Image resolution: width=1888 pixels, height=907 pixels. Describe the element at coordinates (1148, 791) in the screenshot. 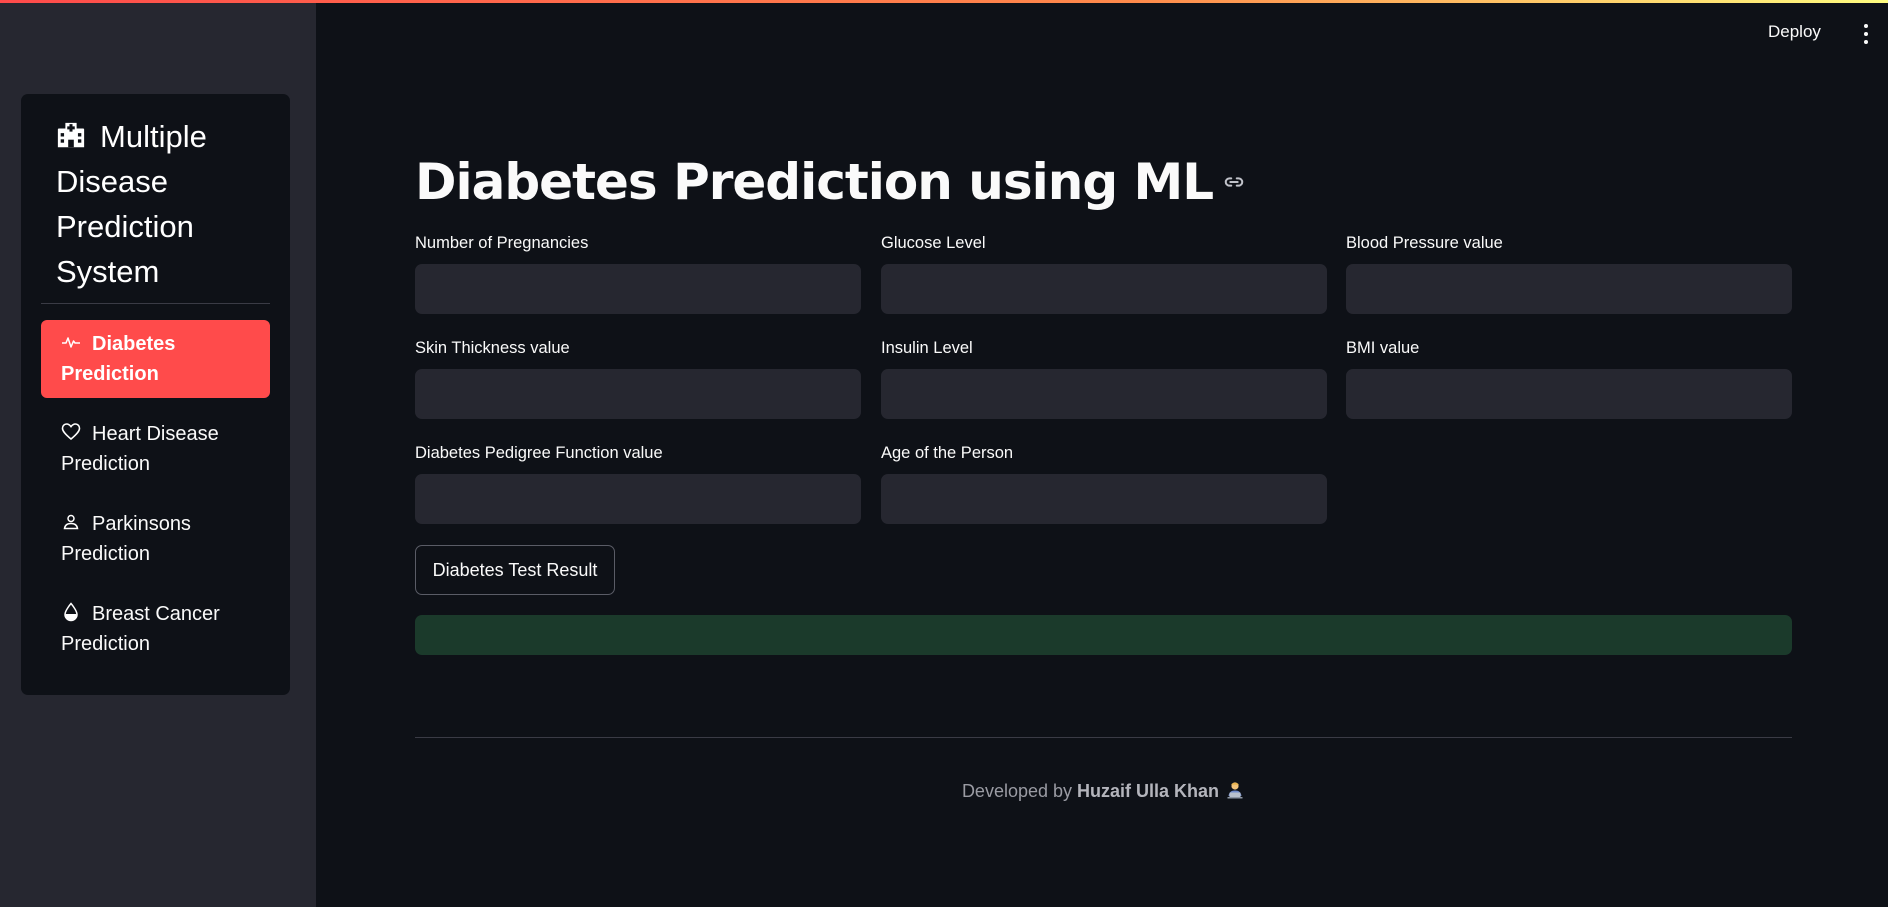

I see `footer-author: Huzaif Ulla Khan` at that location.